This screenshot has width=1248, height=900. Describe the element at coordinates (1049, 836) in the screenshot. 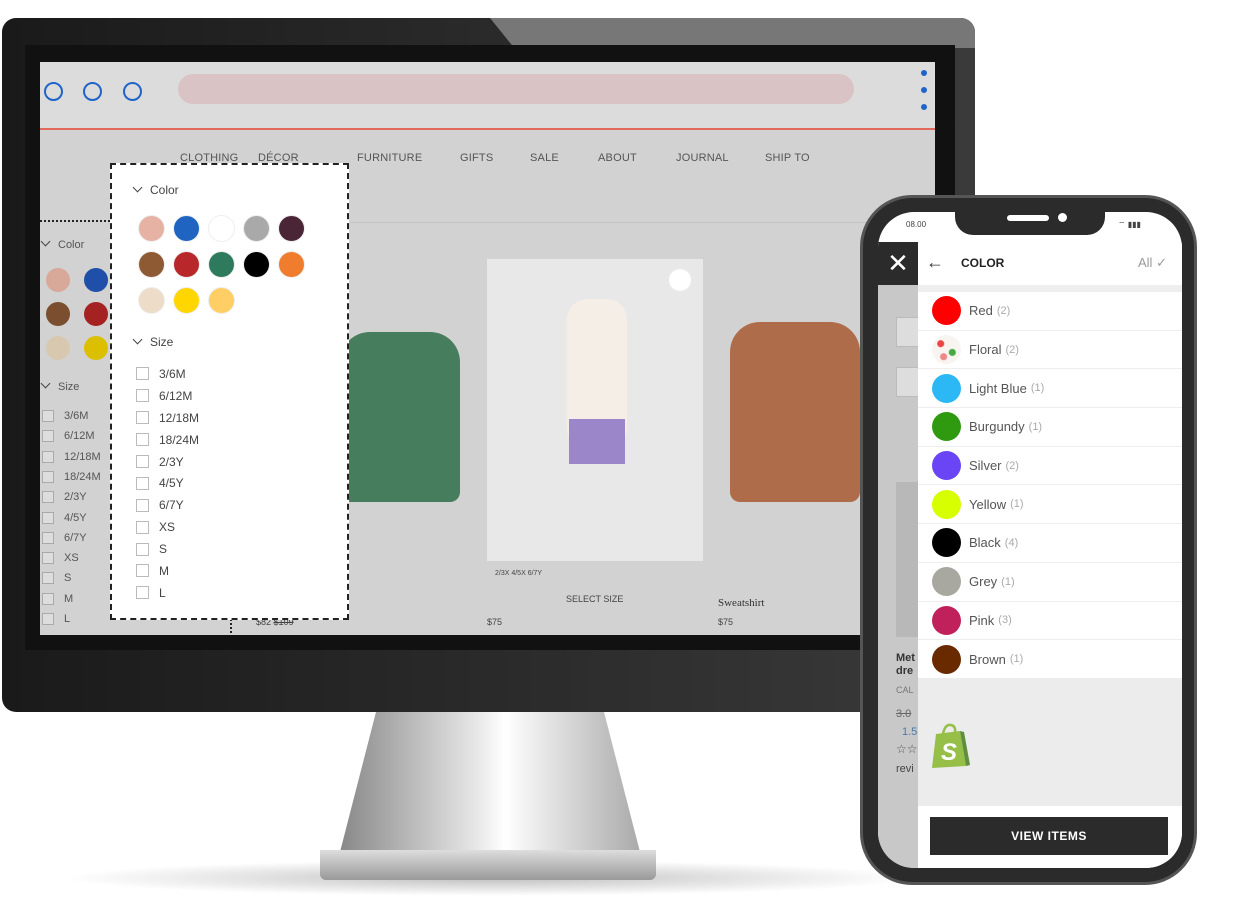

I see `view-items-button: VIEW ITEMS` at that location.